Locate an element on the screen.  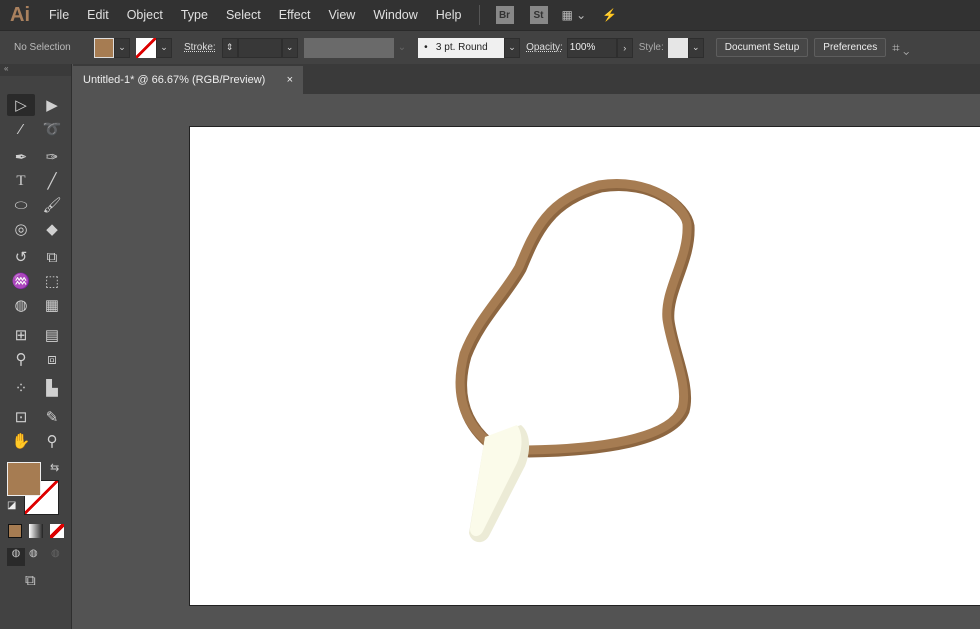
menu-help: Help is located at coordinates (449, 15).